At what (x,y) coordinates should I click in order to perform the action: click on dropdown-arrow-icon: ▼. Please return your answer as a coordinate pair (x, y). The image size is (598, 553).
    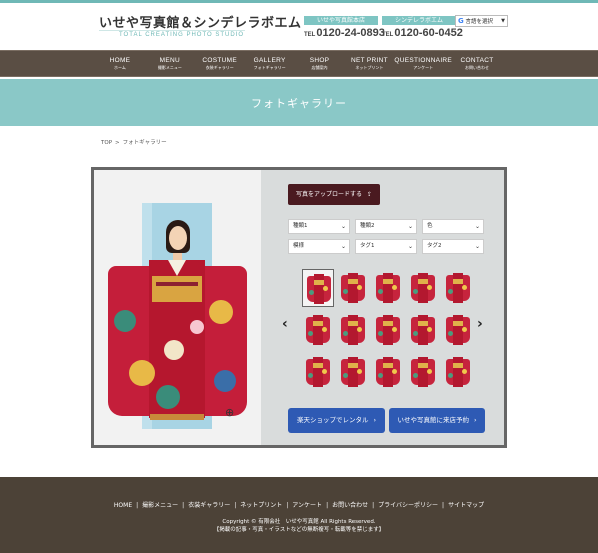
    Looking at the image, I should click on (503, 21).